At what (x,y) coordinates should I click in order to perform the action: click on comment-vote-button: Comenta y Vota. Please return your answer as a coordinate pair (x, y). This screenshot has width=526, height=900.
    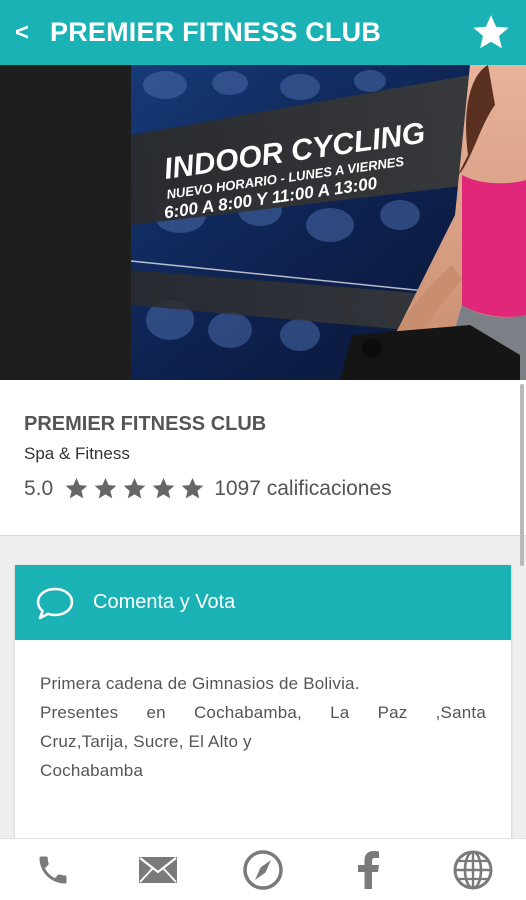
    Looking at the image, I should click on (263, 602).